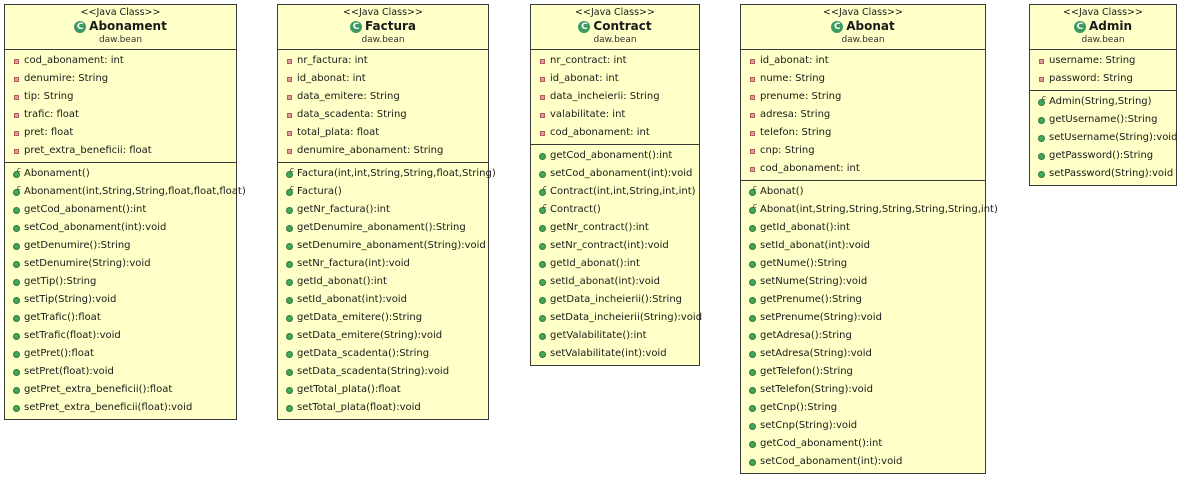  I want to click on method-signature: setCod_abonament(int):void, so click(621, 173).